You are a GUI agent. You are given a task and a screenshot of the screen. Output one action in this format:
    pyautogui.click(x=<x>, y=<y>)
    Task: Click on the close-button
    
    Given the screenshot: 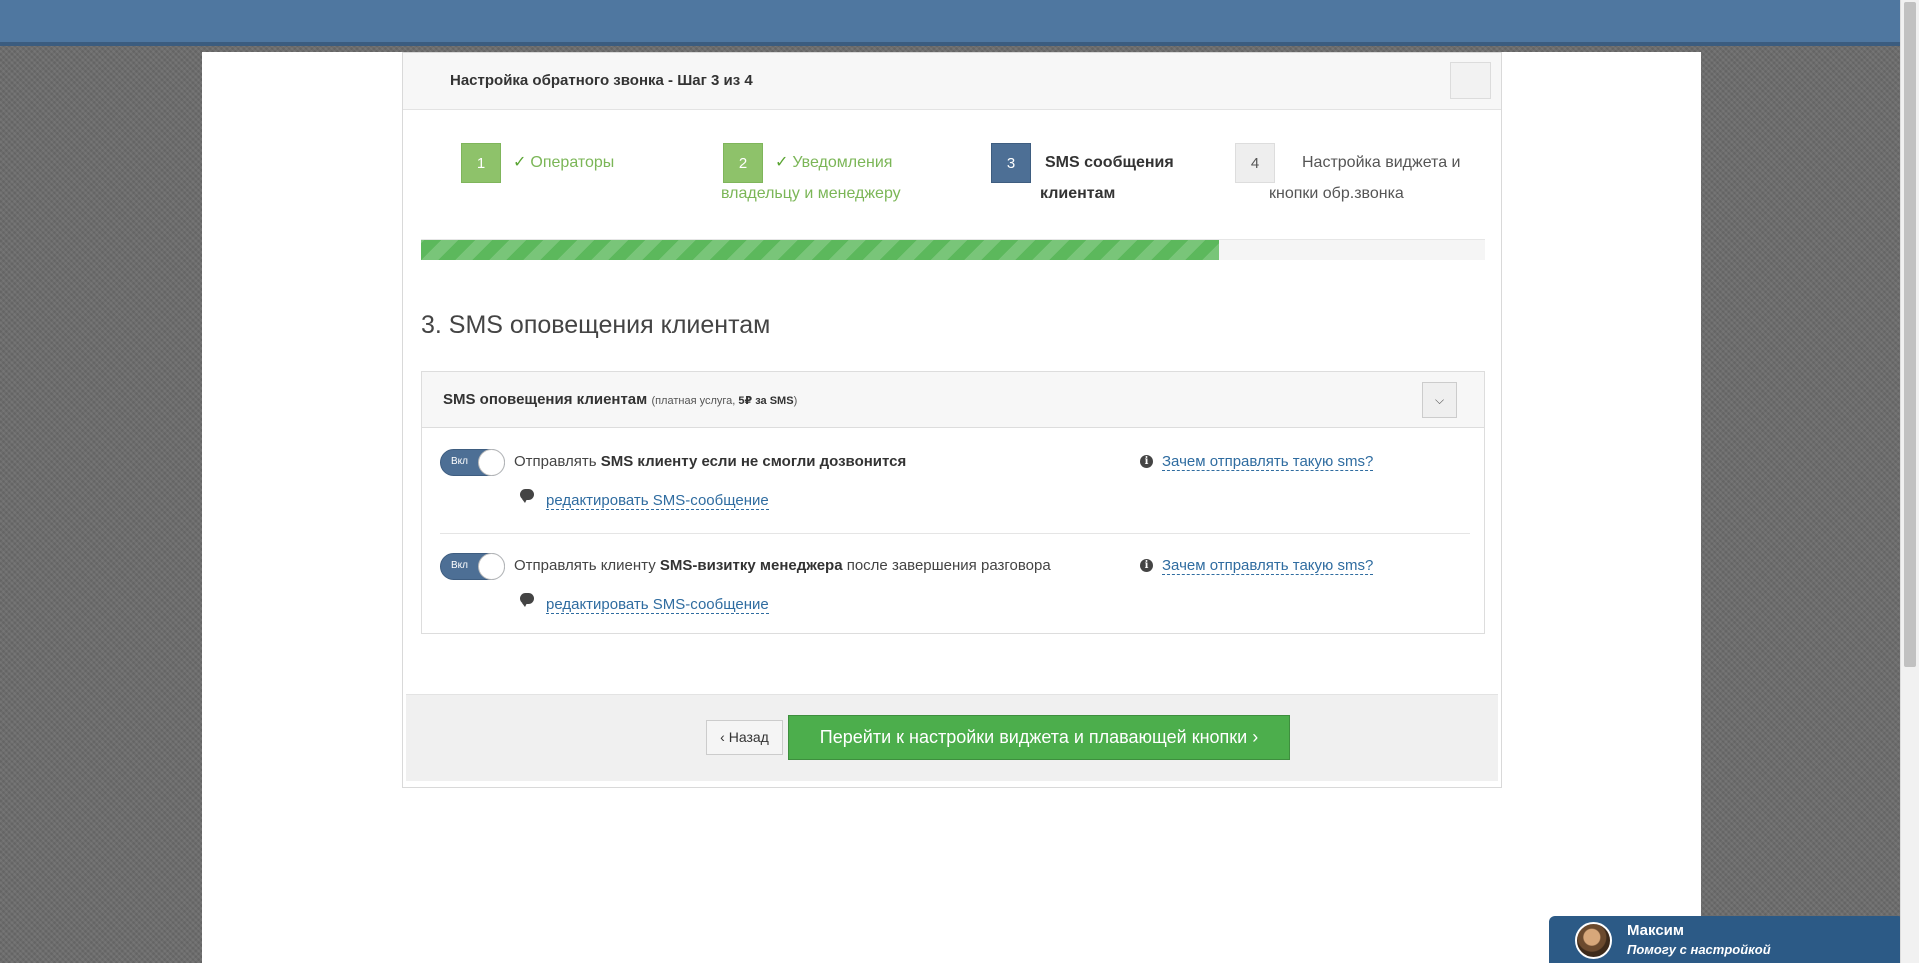 What is the action you would take?
    pyautogui.click(x=1470, y=80)
    